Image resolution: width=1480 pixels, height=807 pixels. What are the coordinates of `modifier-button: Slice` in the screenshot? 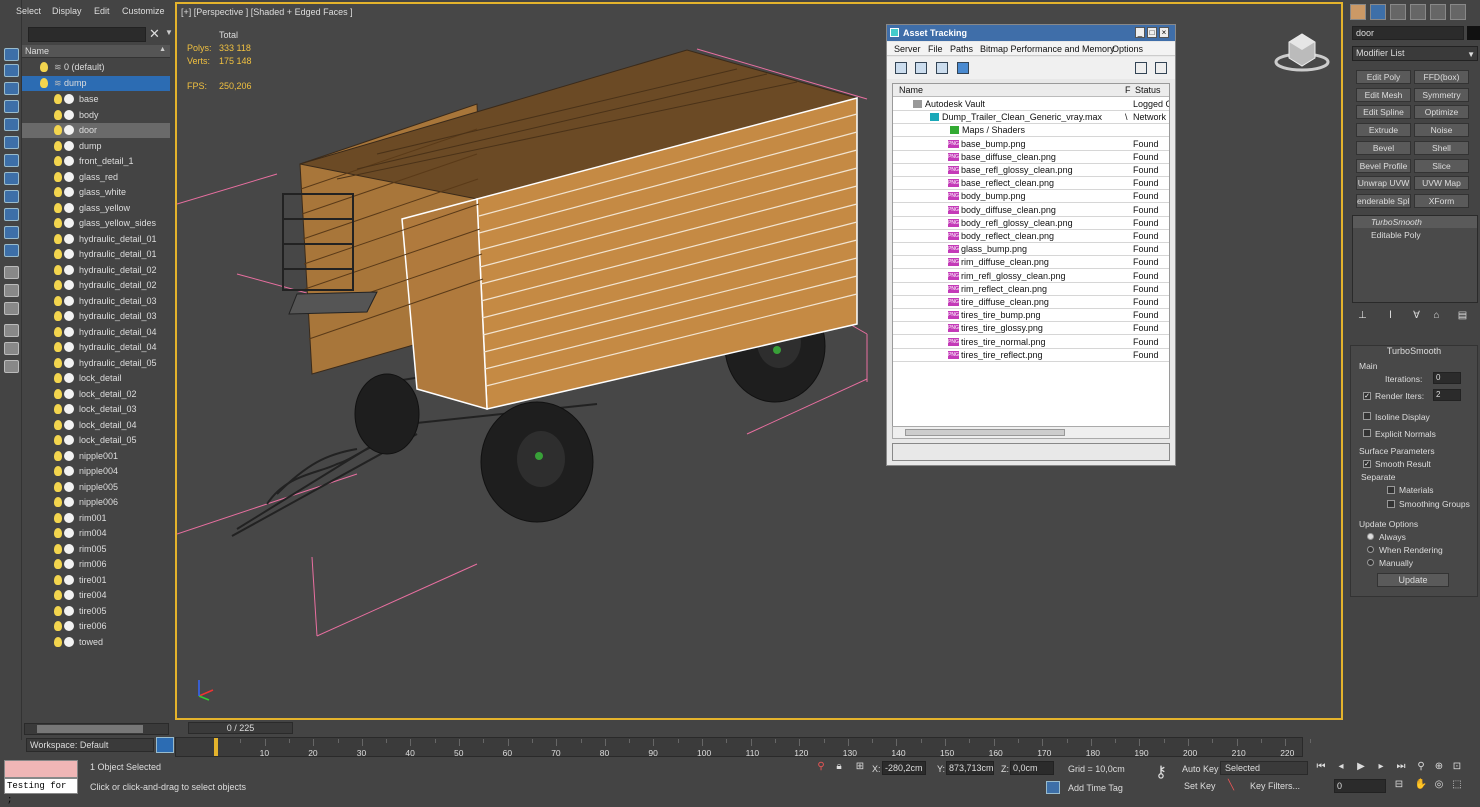 It's located at (1441, 165).